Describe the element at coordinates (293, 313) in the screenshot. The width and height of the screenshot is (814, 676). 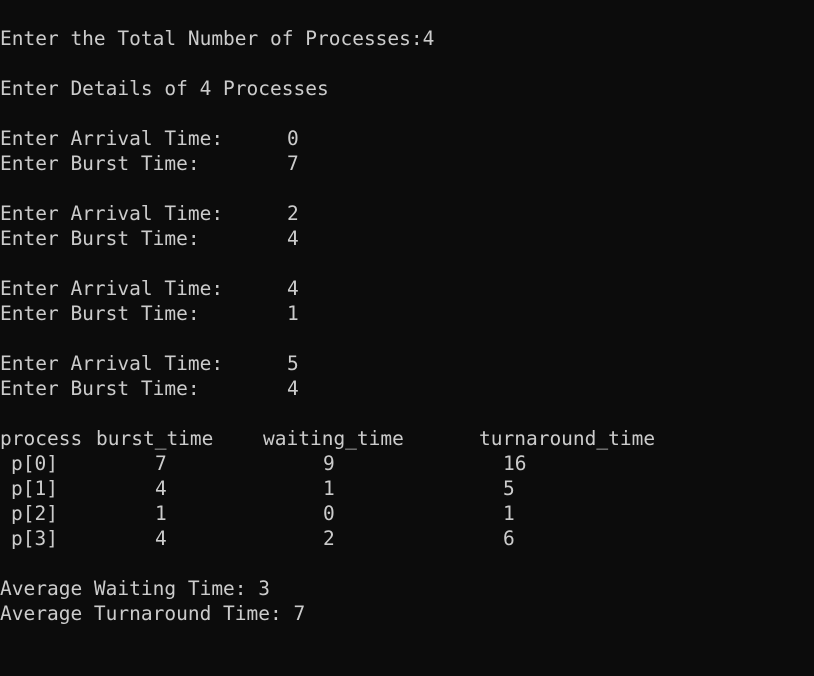
I see `burst-time-value: 1` at that location.